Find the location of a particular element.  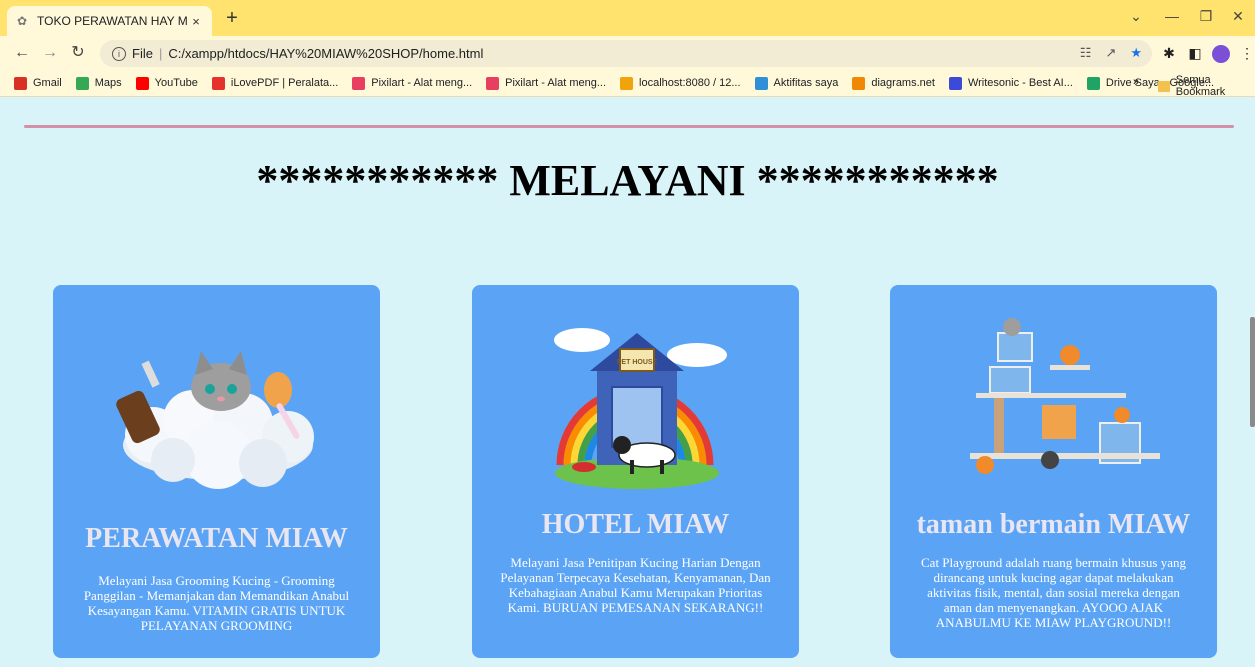

reload-icon: ↻ is located at coordinates (78, 53).